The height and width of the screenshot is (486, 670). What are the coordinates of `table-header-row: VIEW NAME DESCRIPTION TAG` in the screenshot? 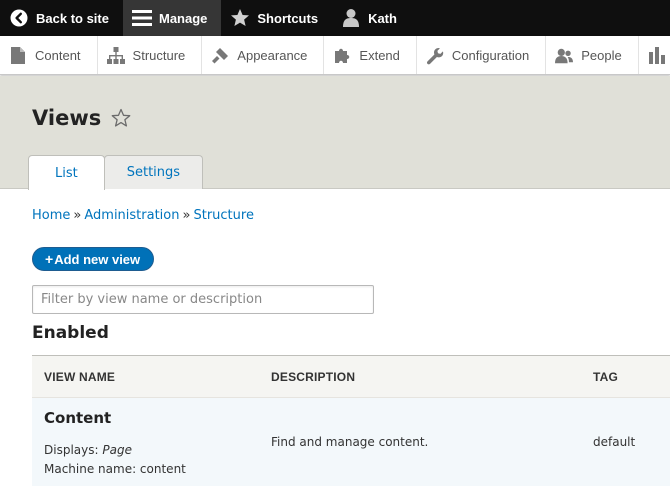 It's located at (351, 376).